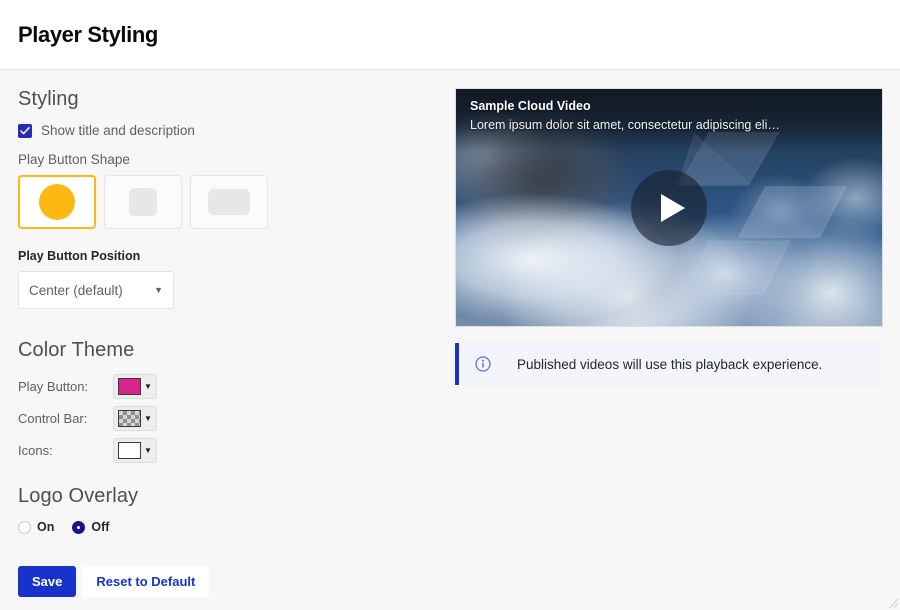 The width and height of the screenshot is (900, 610). I want to click on play-triangle-icon, so click(672, 207).